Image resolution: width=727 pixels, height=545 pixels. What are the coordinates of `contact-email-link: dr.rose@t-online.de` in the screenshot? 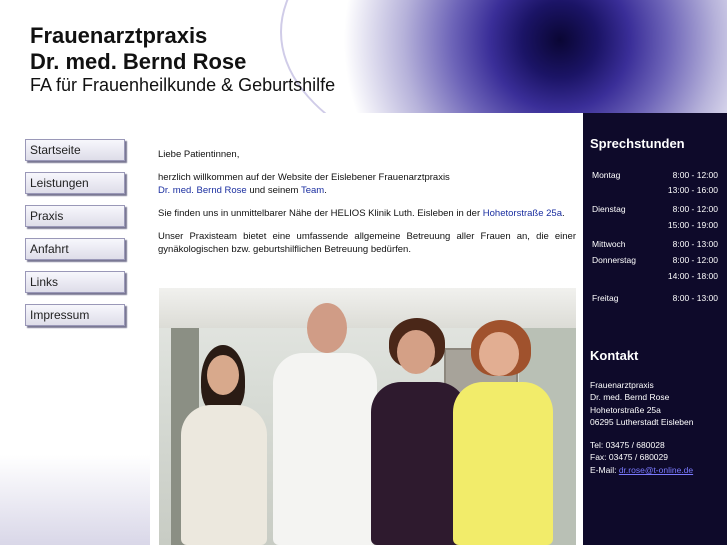 It's located at (656, 470).